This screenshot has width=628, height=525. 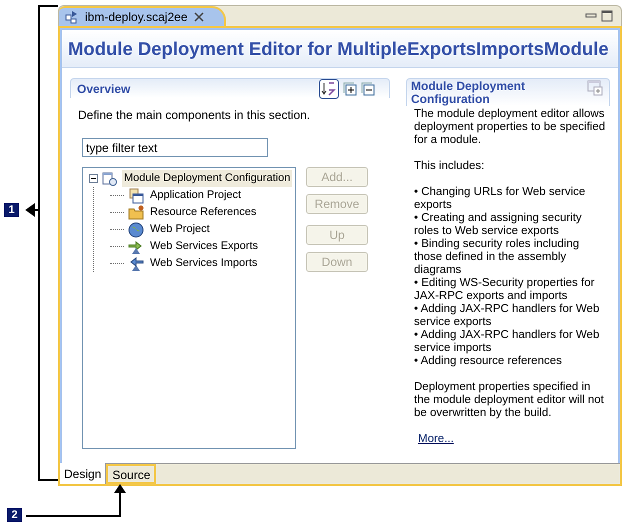 What do you see at coordinates (83, 473) in the screenshot?
I see `page-tab: Design` at bounding box center [83, 473].